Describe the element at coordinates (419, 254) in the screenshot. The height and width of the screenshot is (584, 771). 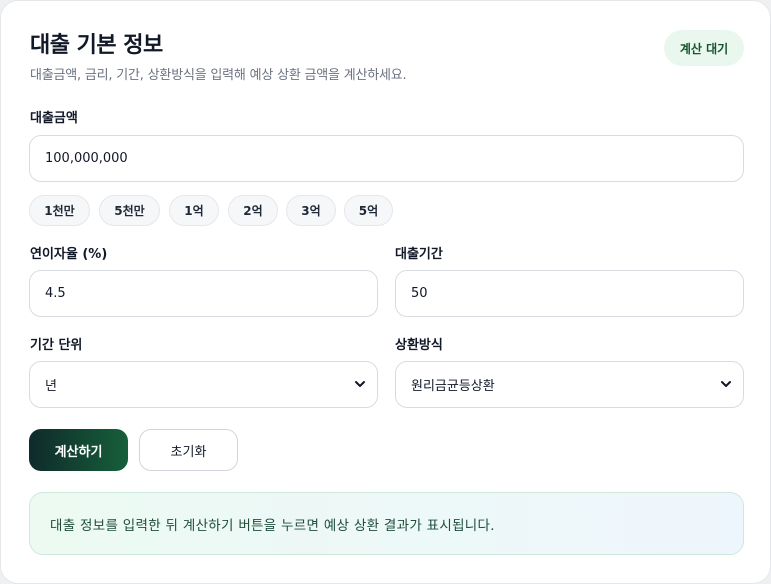
I see `loan-term-label: 대출기간` at that location.